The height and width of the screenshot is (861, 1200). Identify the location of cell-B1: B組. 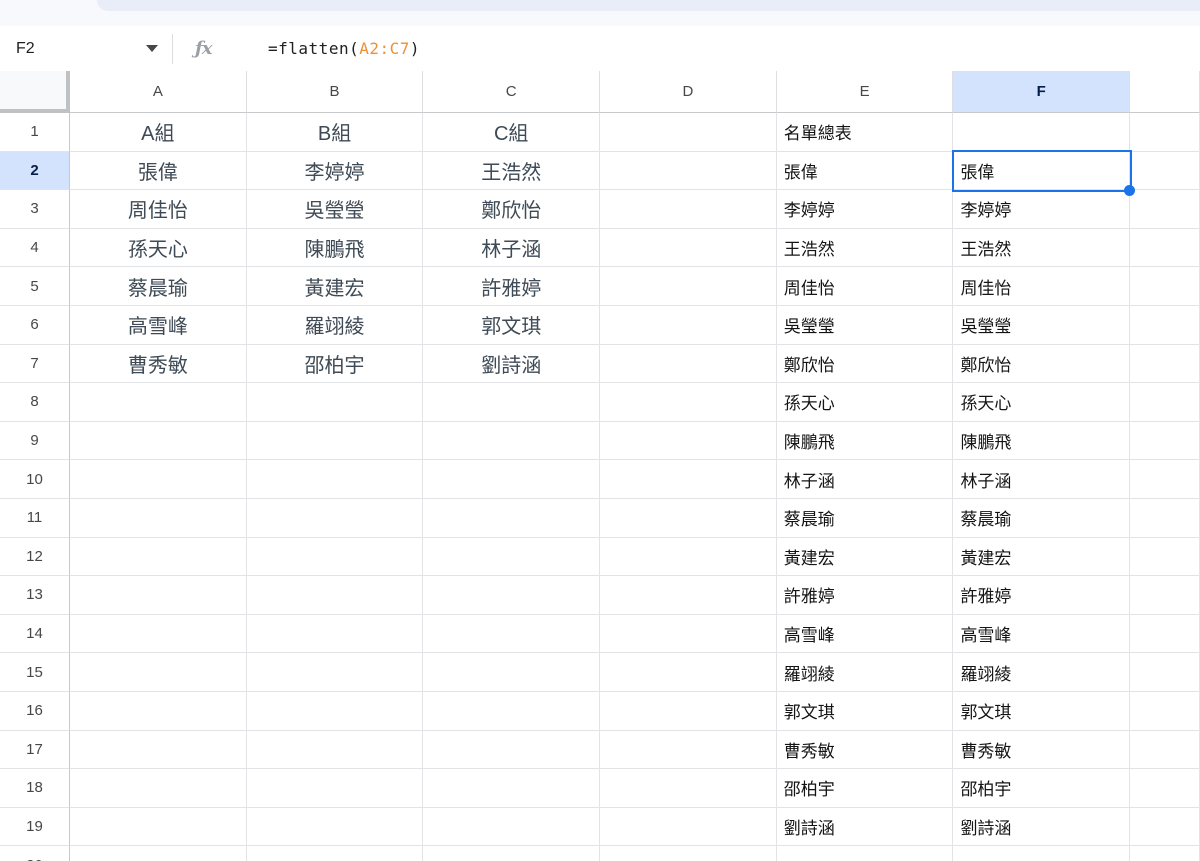
(335, 132).